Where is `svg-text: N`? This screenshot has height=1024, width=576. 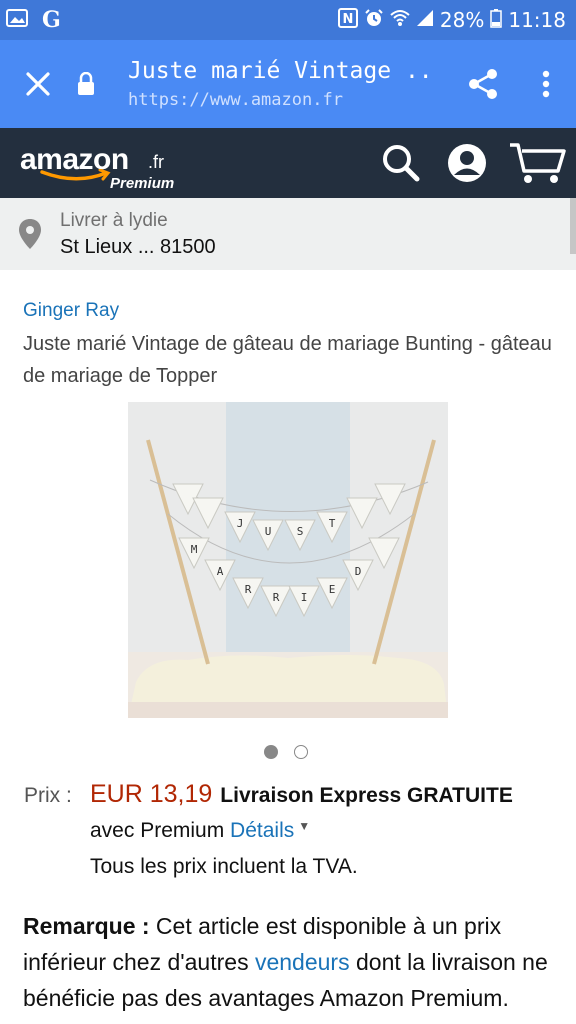
svg-text: N is located at coordinates (347, 19).